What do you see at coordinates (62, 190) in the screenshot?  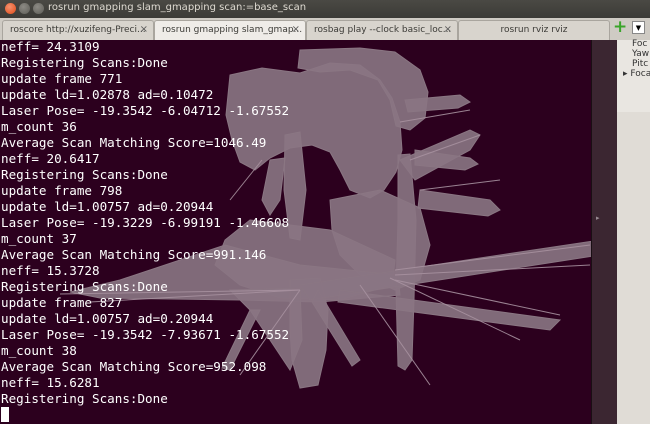 I see `terminal-line: update frame 798` at bounding box center [62, 190].